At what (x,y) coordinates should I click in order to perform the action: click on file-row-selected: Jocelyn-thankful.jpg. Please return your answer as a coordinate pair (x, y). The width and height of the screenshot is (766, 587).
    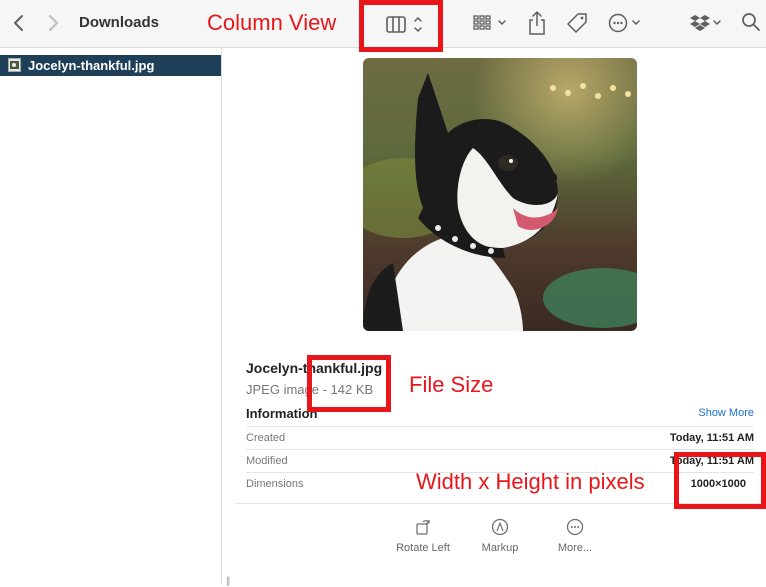
    Looking at the image, I should click on (110, 65).